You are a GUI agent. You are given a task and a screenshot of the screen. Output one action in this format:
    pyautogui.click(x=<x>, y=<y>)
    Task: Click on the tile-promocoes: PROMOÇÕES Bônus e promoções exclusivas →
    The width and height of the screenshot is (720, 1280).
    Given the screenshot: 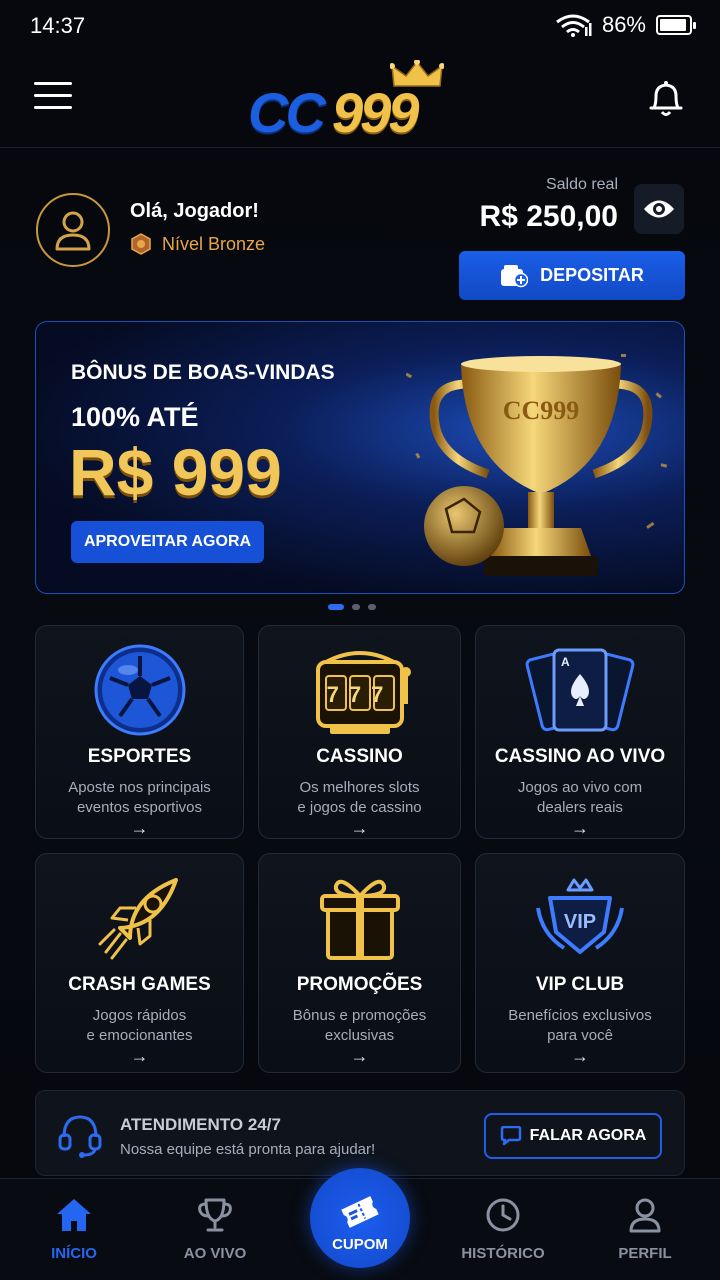 What is the action you would take?
    pyautogui.click(x=359, y=963)
    